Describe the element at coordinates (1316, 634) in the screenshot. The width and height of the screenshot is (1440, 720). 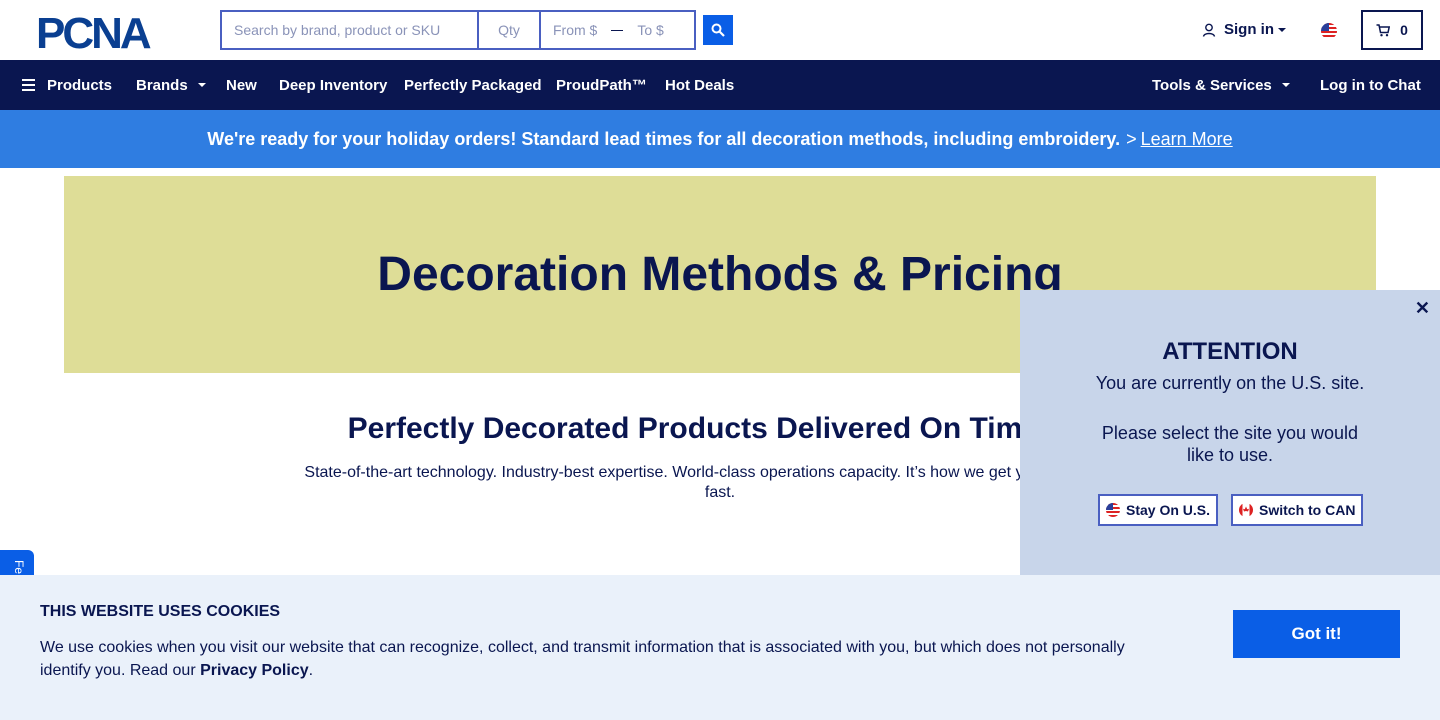
I see `got-it-button: Got it!` at that location.